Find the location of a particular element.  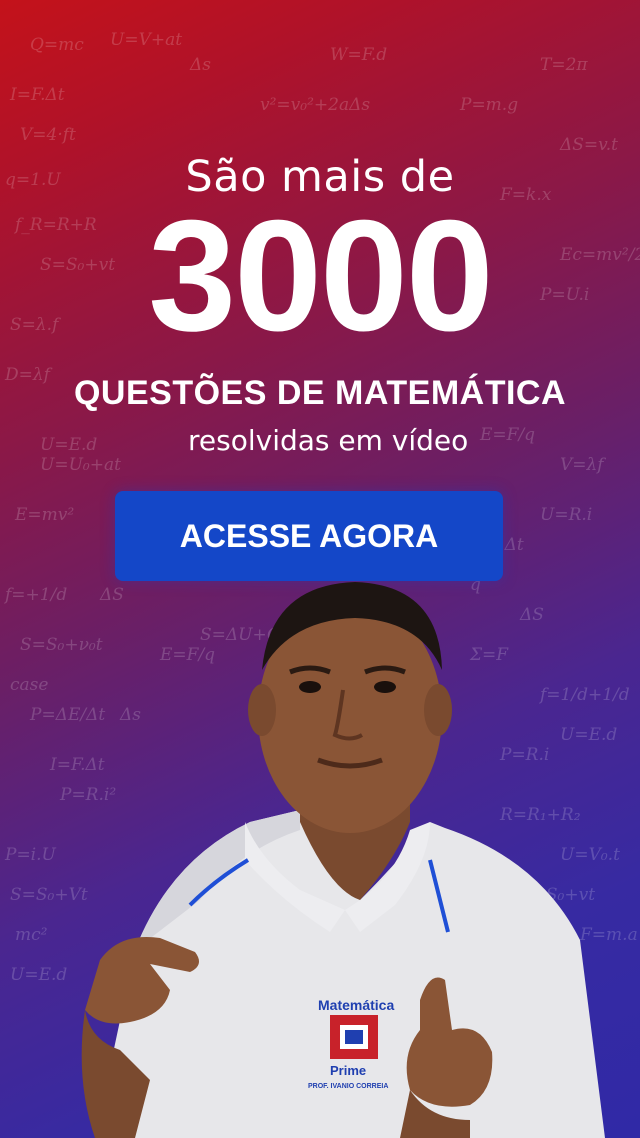

svg-text: V=4·ft is located at coordinates (48, 135).